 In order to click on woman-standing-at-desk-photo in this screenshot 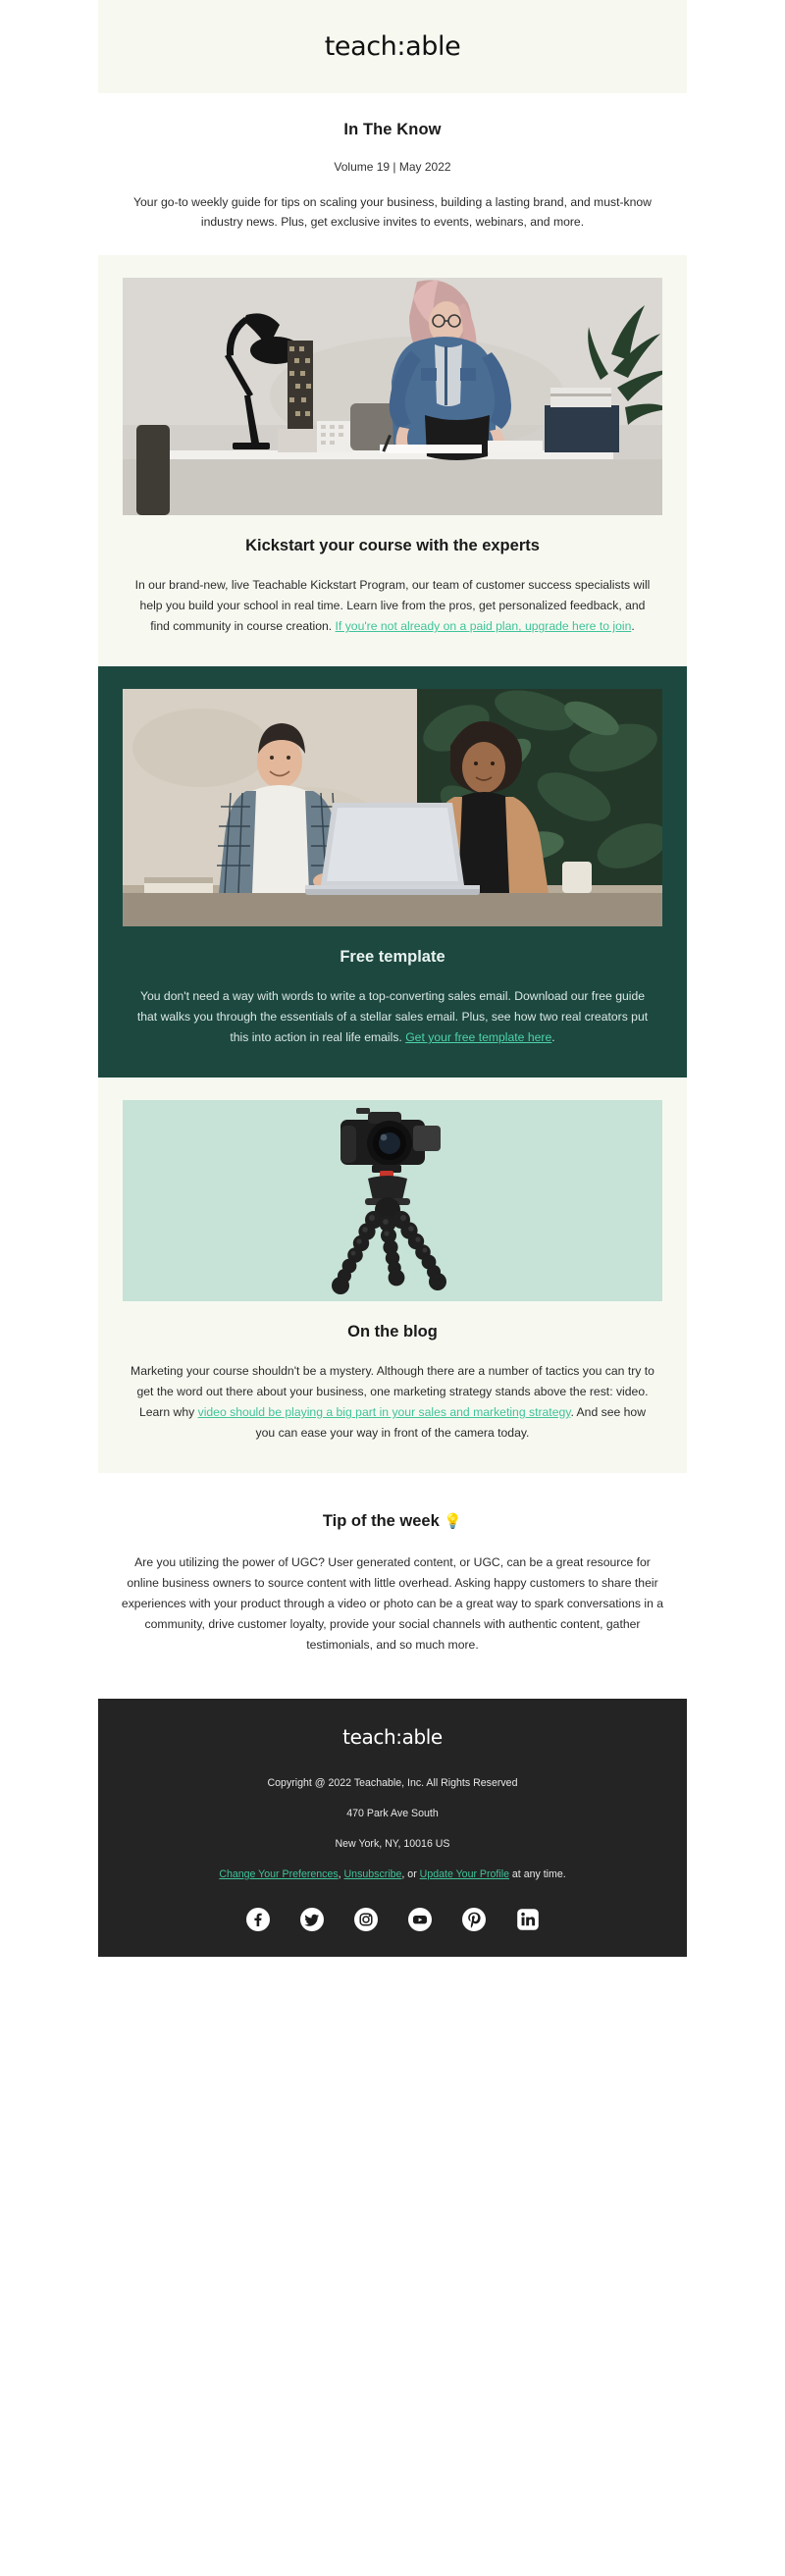, I will do `click(392, 397)`.